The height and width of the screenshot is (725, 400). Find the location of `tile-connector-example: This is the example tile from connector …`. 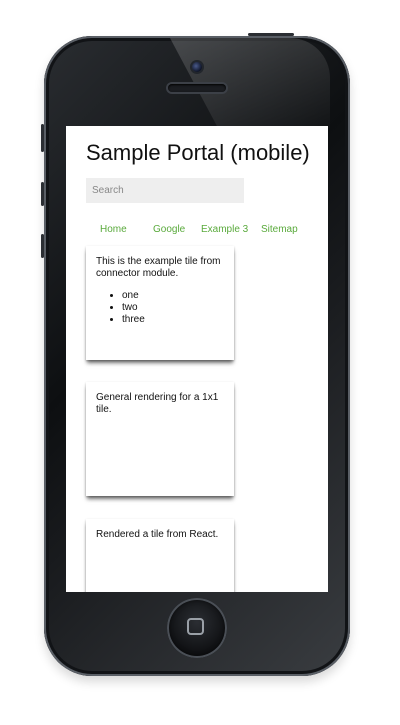

tile-connector-example: This is the example tile from connector … is located at coordinates (160, 303).